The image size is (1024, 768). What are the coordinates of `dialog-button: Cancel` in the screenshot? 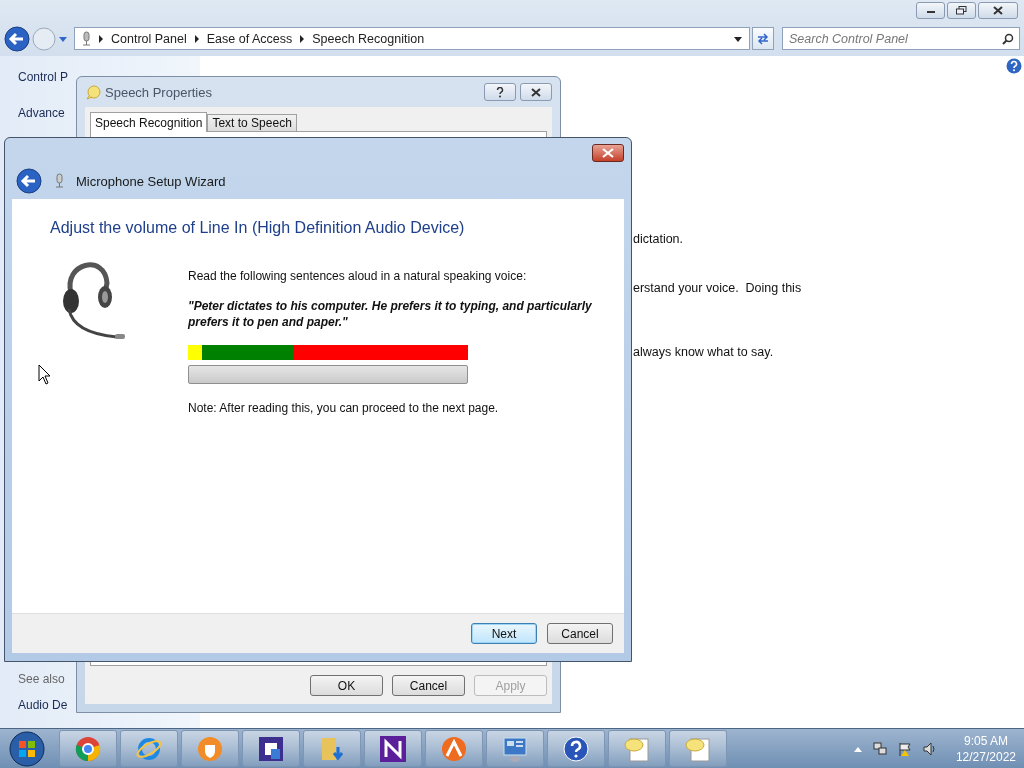 It's located at (428, 685).